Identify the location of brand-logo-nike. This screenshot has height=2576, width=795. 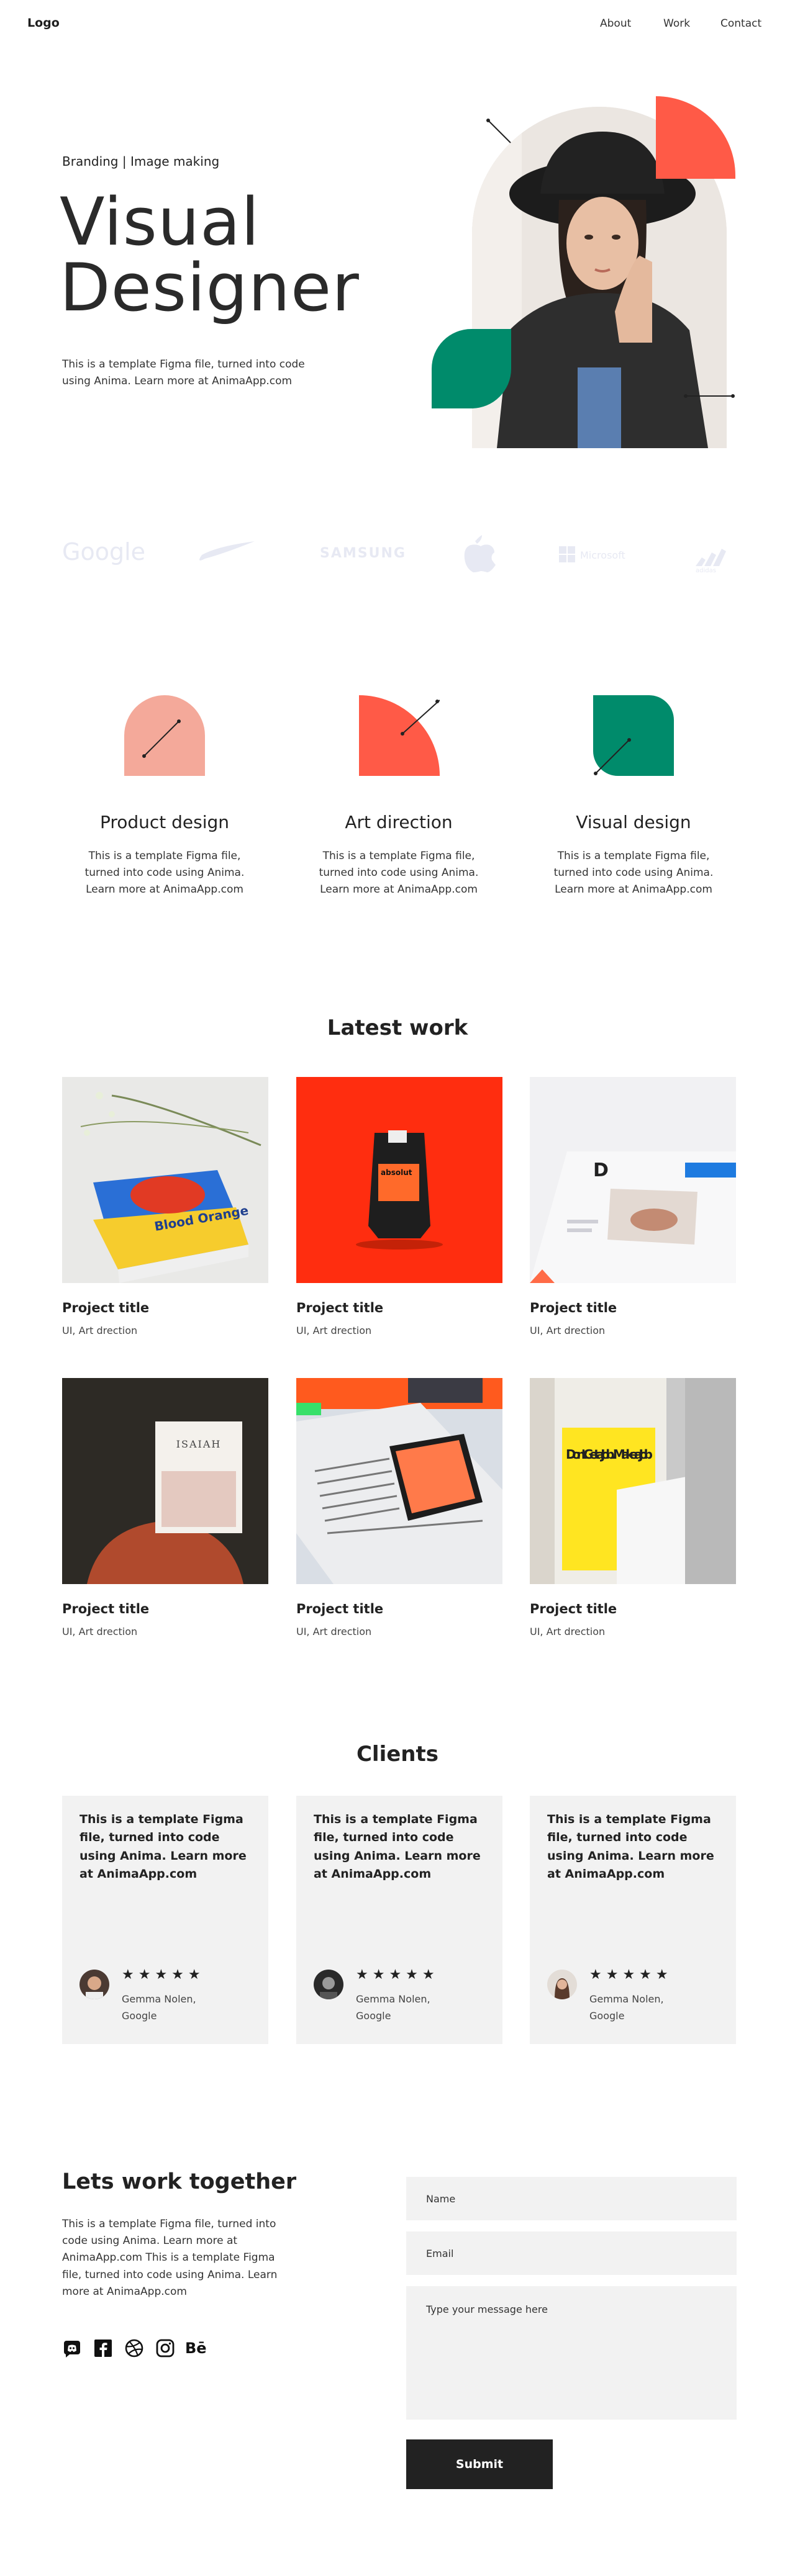
(227, 551).